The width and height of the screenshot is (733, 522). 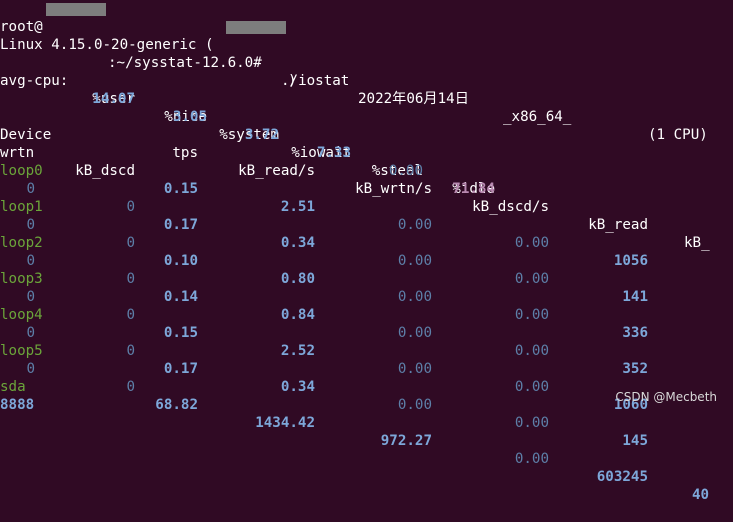 What do you see at coordinates (622, 477) in the screenshot?
I see `device-read-total: 603245` at bounding box center [622, 477].